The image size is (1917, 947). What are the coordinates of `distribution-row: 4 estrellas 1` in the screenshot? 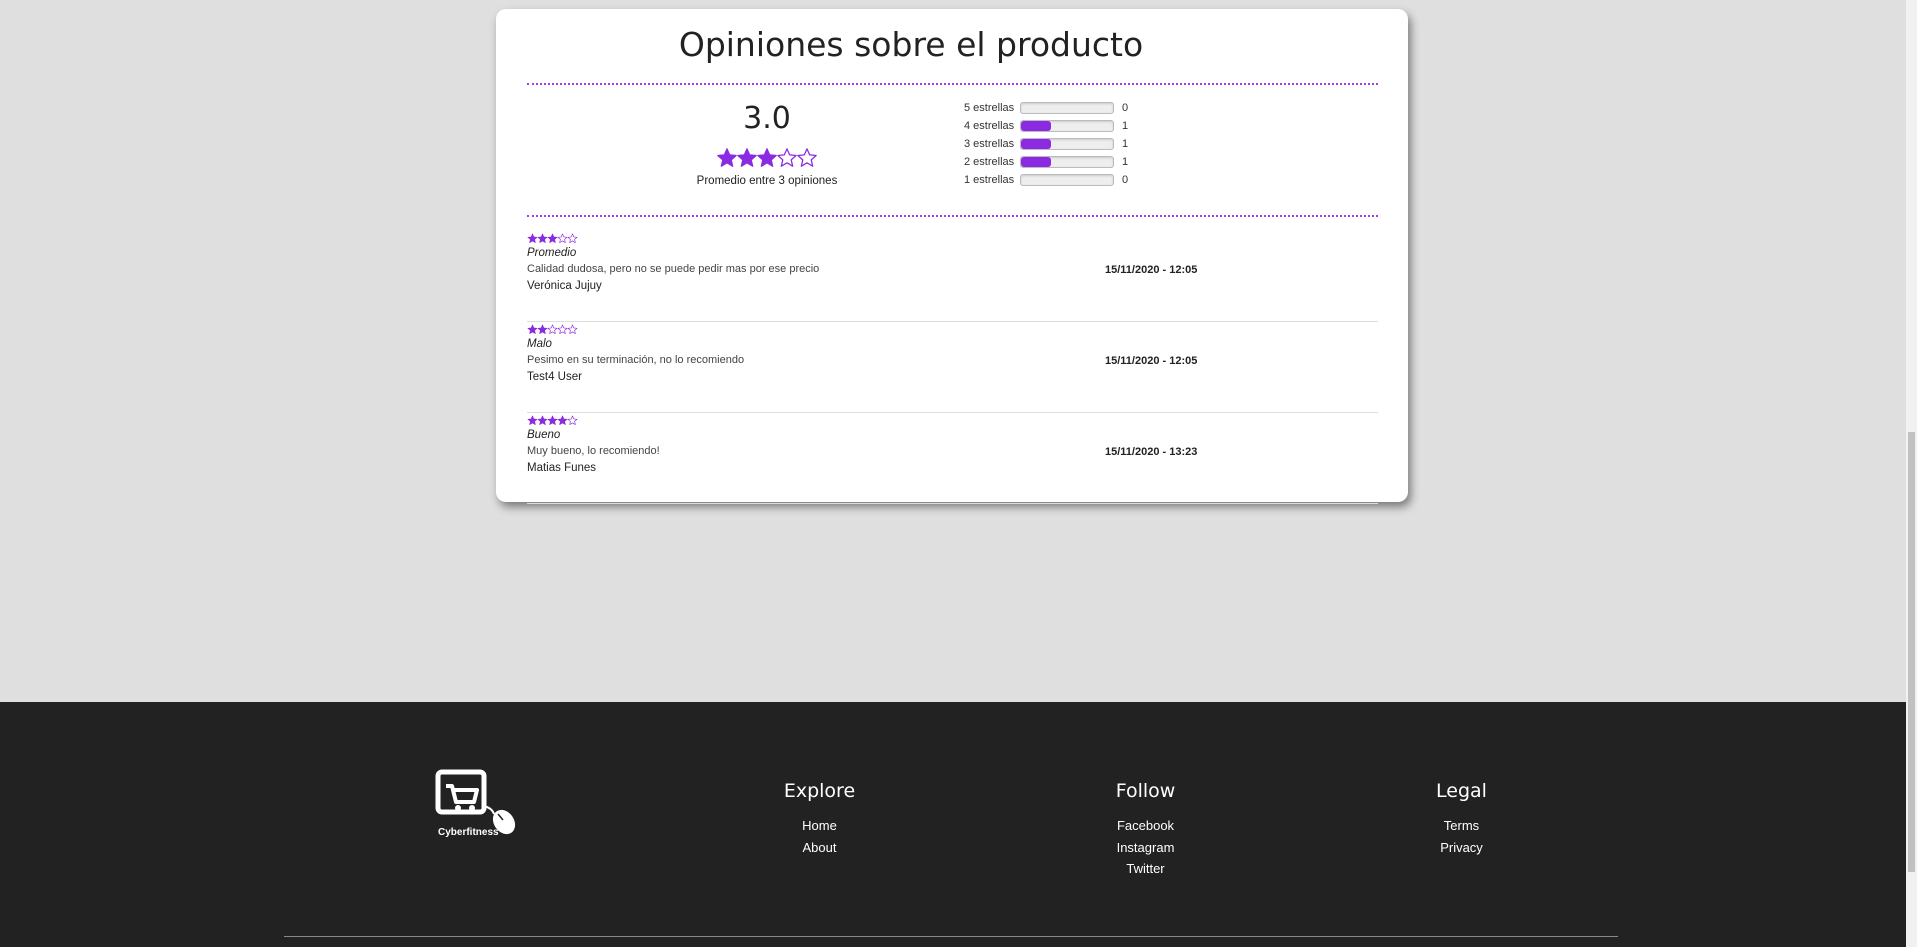 It's located at (1074, 126).